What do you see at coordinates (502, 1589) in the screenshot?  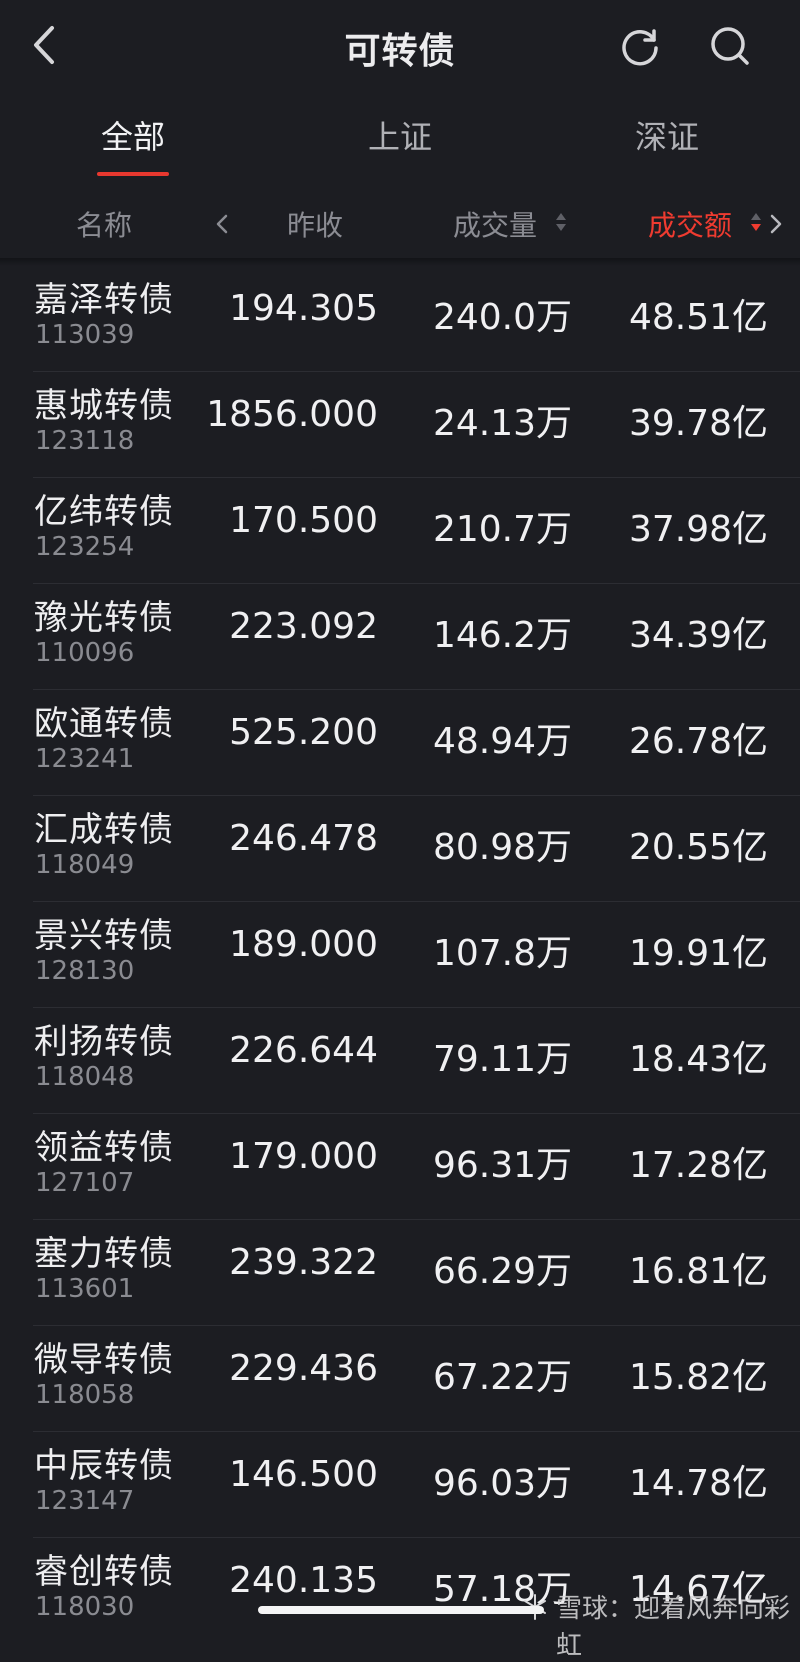 I see `volume-value: 57.18万` at bounding box center [502, 1589].